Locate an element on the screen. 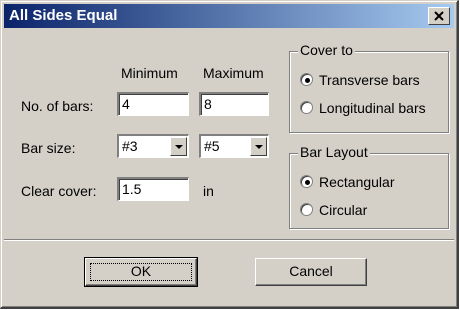  num-bars-min-input: 4 is located at coordinates (153, 104).